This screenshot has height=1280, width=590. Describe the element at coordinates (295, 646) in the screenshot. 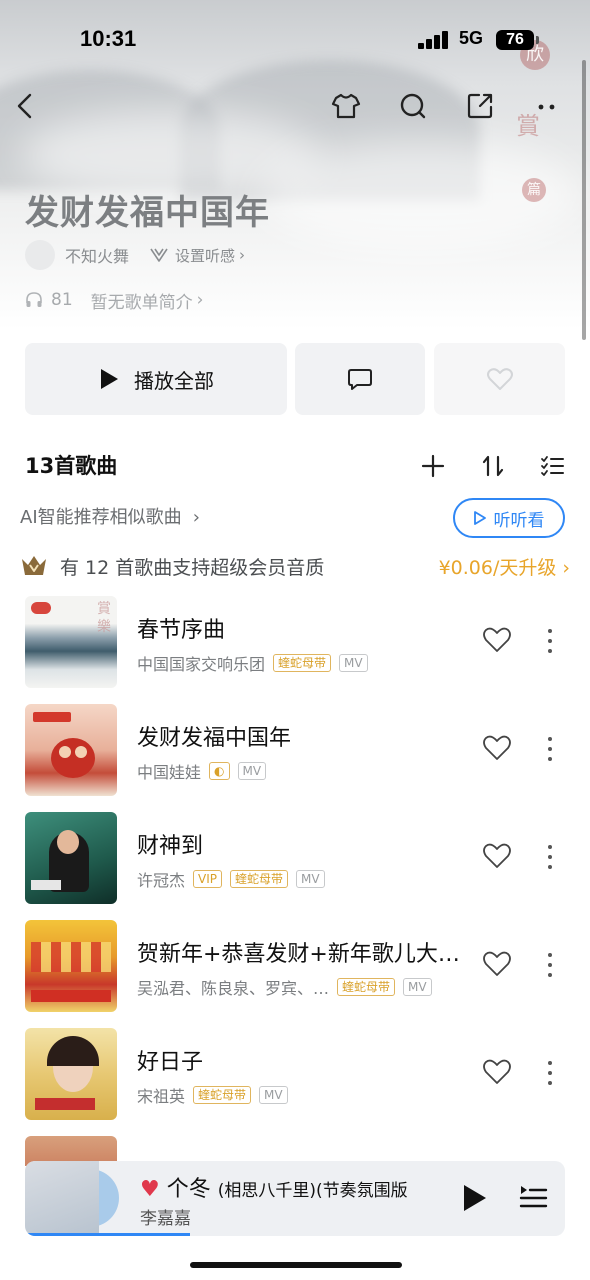

I see `song-row: 賞樂 春节序曲 中国国家交响乐团 蝰蛇母带 MV` at that location.